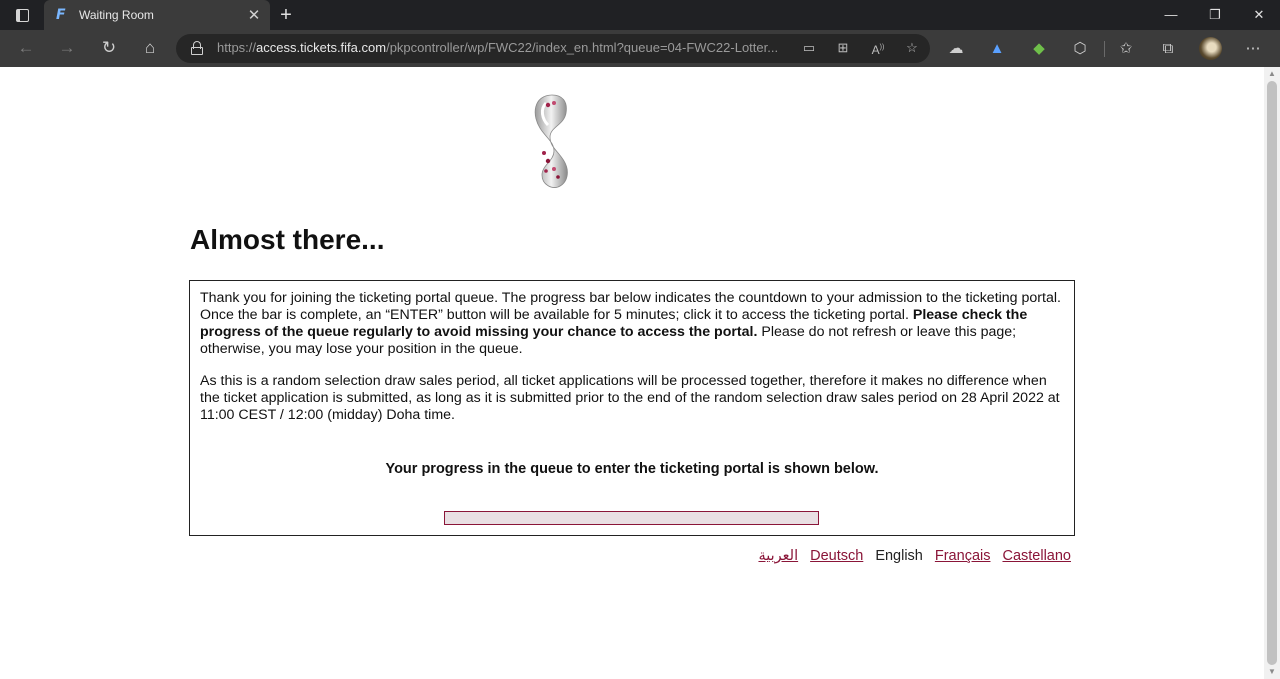  What do you see at coordinates (899, 556) in the screenshot?
I see `language-current-english: English` at bounding box center [899, 556].